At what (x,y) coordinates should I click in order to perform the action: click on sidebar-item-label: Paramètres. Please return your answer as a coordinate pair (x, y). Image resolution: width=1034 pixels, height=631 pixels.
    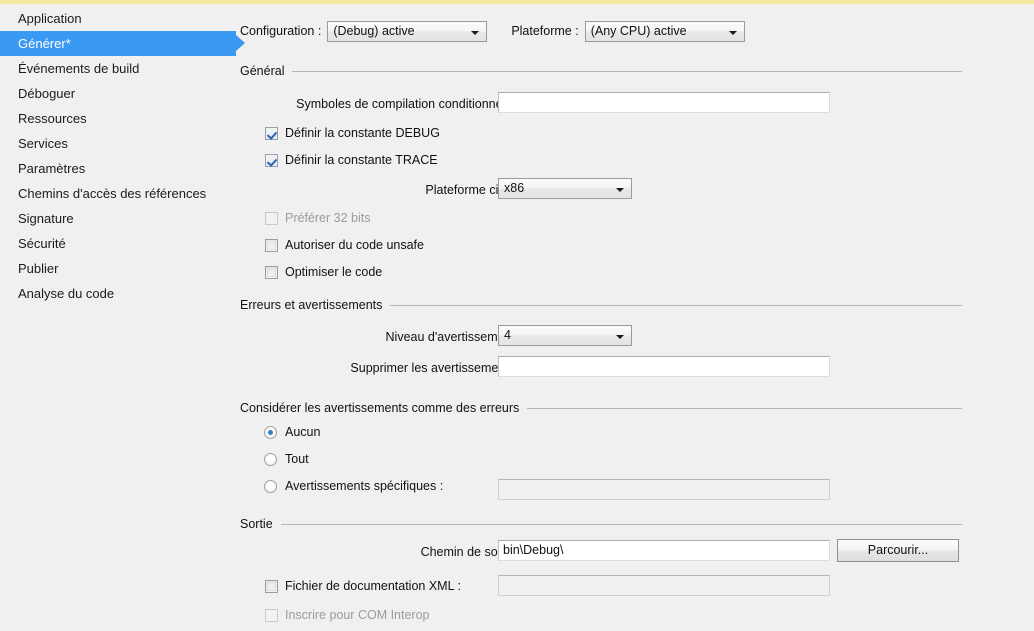
    Looking at the image, I should click on (52, 168).